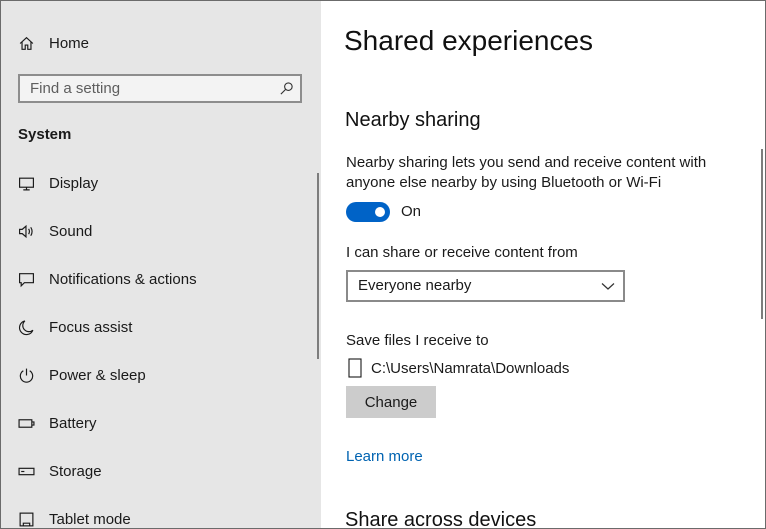  I want to click on save-location-path: C:\Users\Namrata\Downloads, so click(470, 368).